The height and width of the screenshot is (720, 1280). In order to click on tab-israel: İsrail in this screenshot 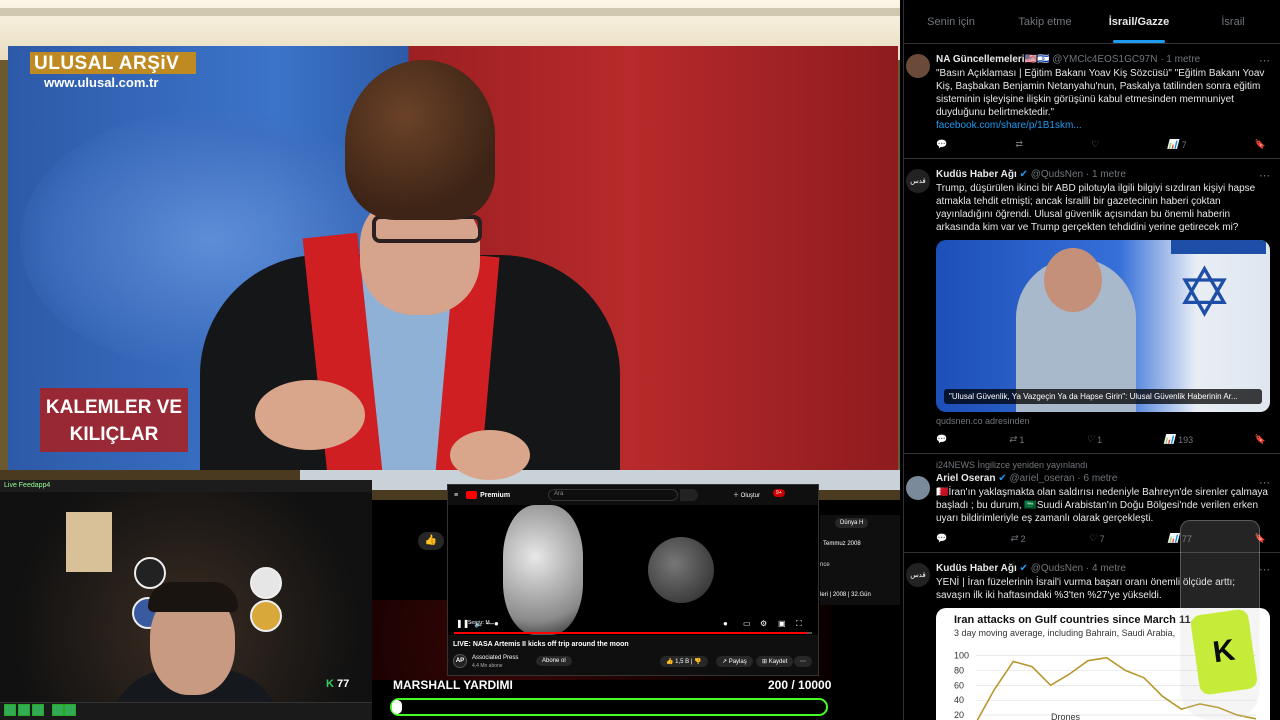, I will do `click(1233, 21)`.